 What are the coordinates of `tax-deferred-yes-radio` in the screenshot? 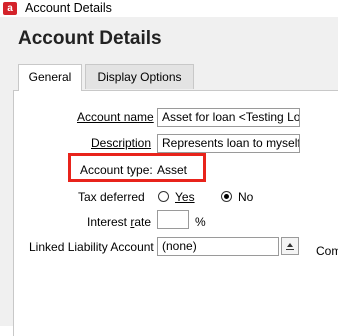 It's located at (163, 196).